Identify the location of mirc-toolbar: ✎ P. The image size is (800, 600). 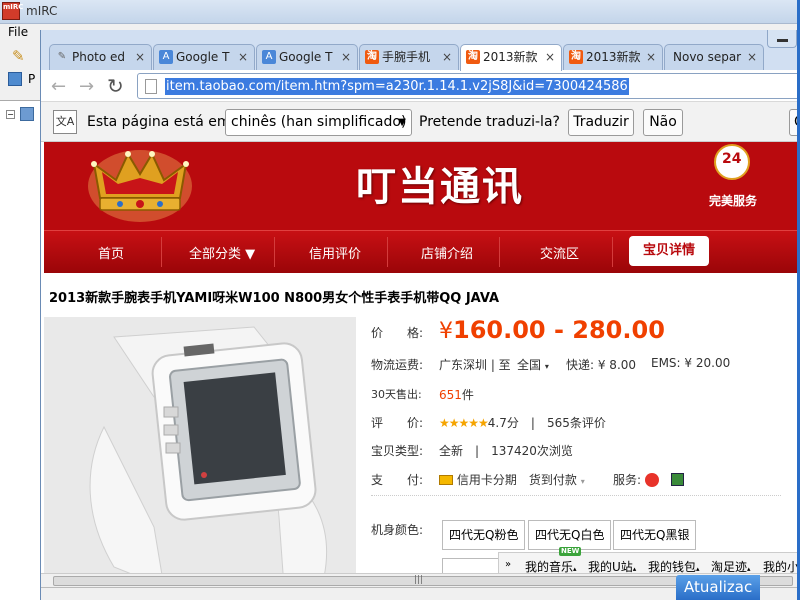
(20, 69).